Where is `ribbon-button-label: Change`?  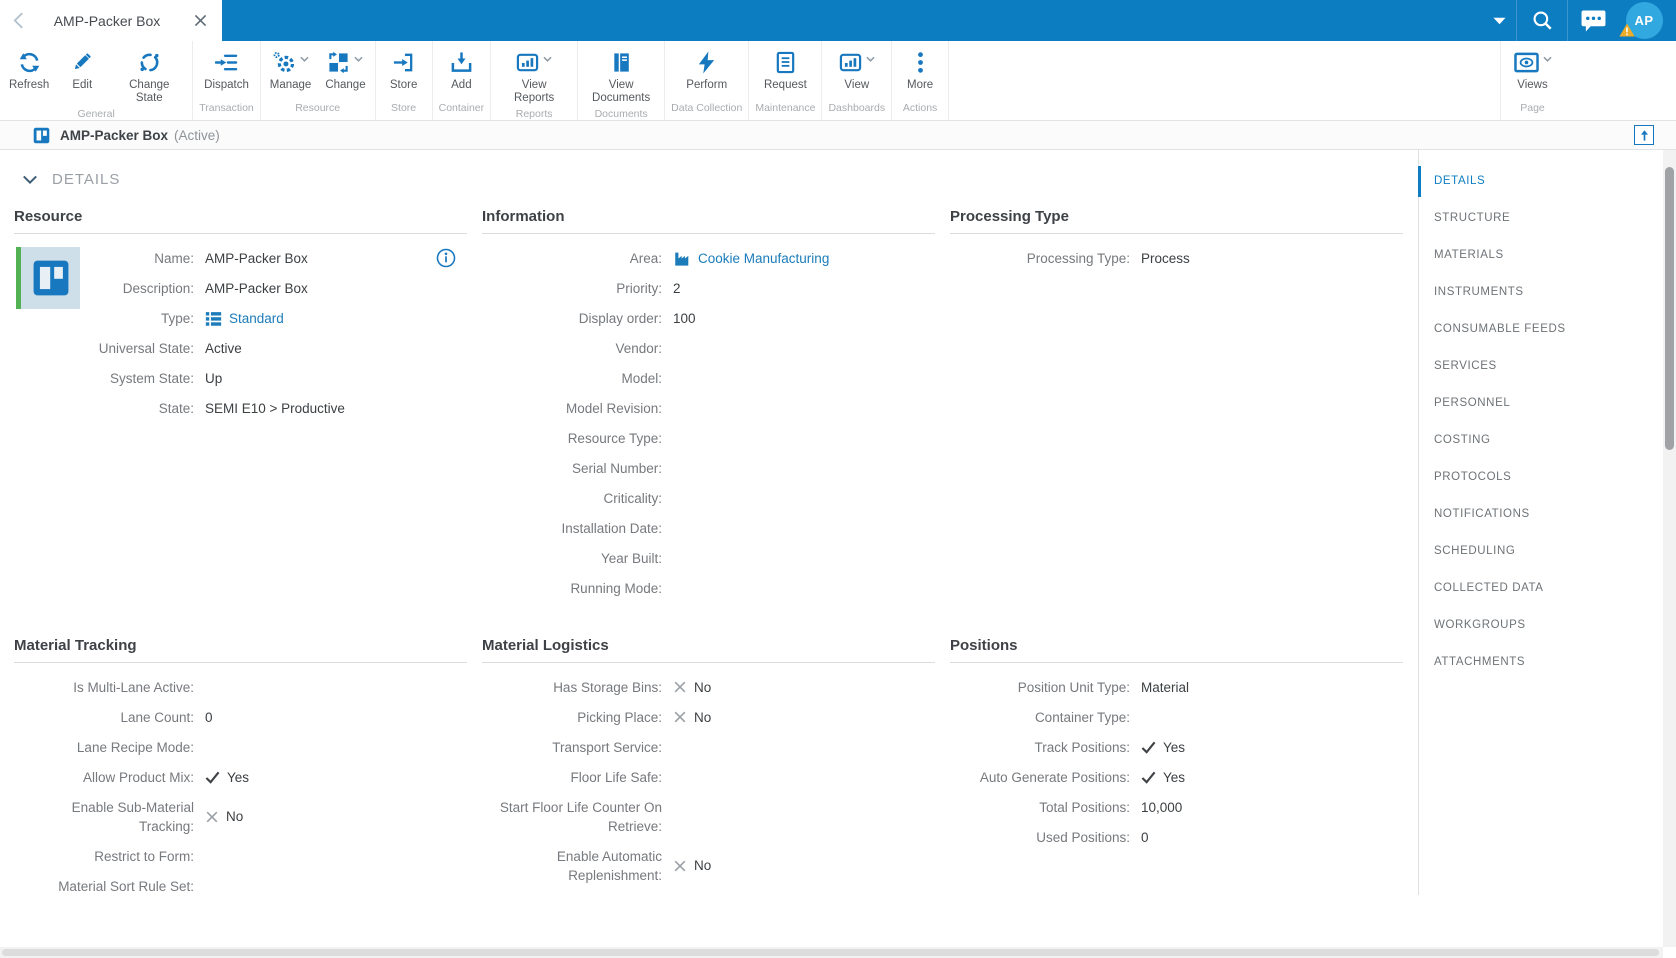 ribbon-button-label: Change is located at coordinates (345, 85).